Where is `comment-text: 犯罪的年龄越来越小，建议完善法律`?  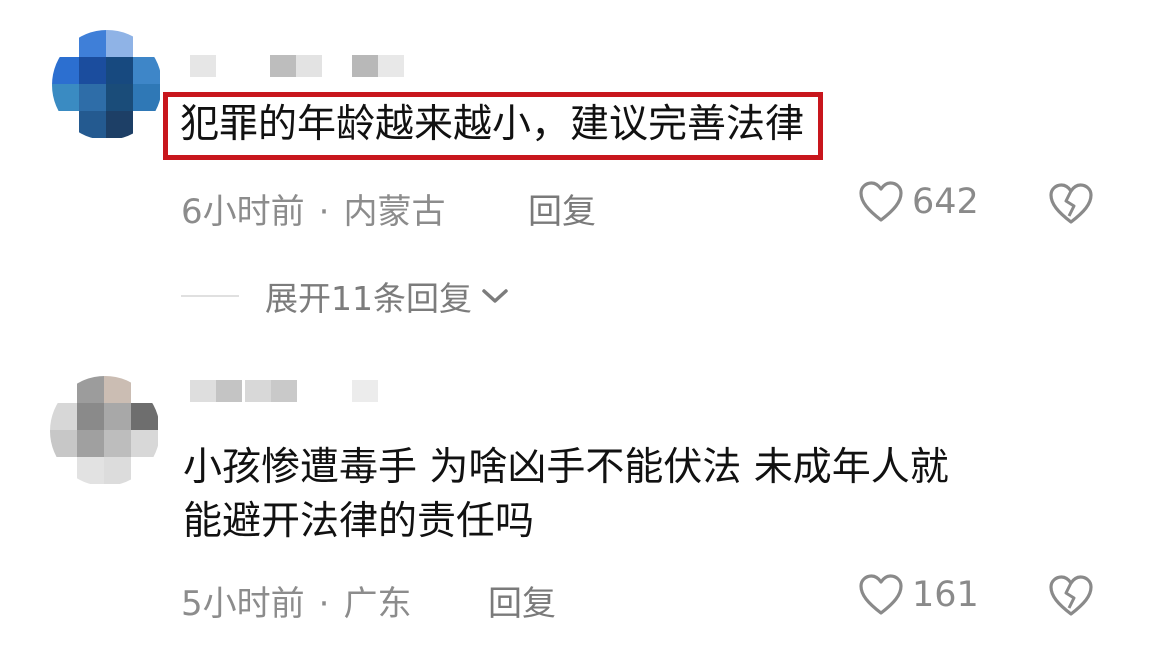 comment-text: 犯罪的年龄越来越小，建议完善法律 is located at coordinates (493, 126).